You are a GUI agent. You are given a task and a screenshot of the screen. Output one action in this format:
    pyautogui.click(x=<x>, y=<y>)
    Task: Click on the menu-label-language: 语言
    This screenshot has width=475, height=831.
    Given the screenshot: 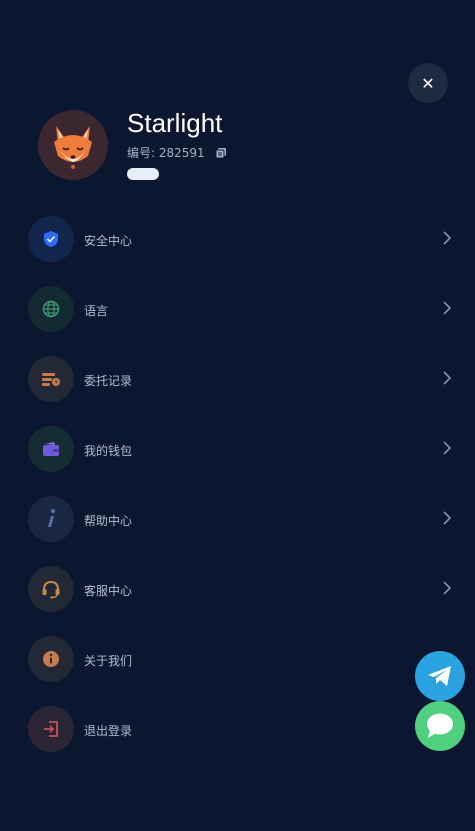 What is the action you would take?
    pyautogui.click(x=96, y=311)
    